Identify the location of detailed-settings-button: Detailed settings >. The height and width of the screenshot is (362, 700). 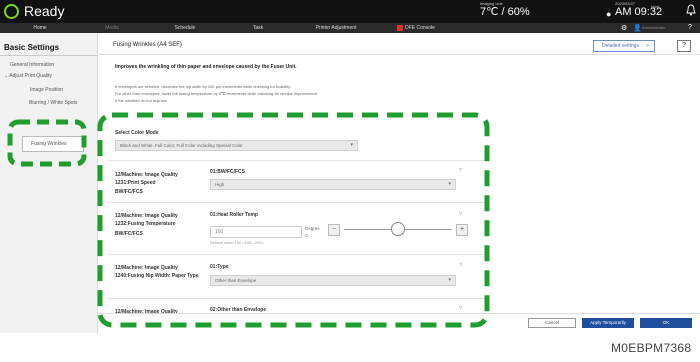
(624, 46).